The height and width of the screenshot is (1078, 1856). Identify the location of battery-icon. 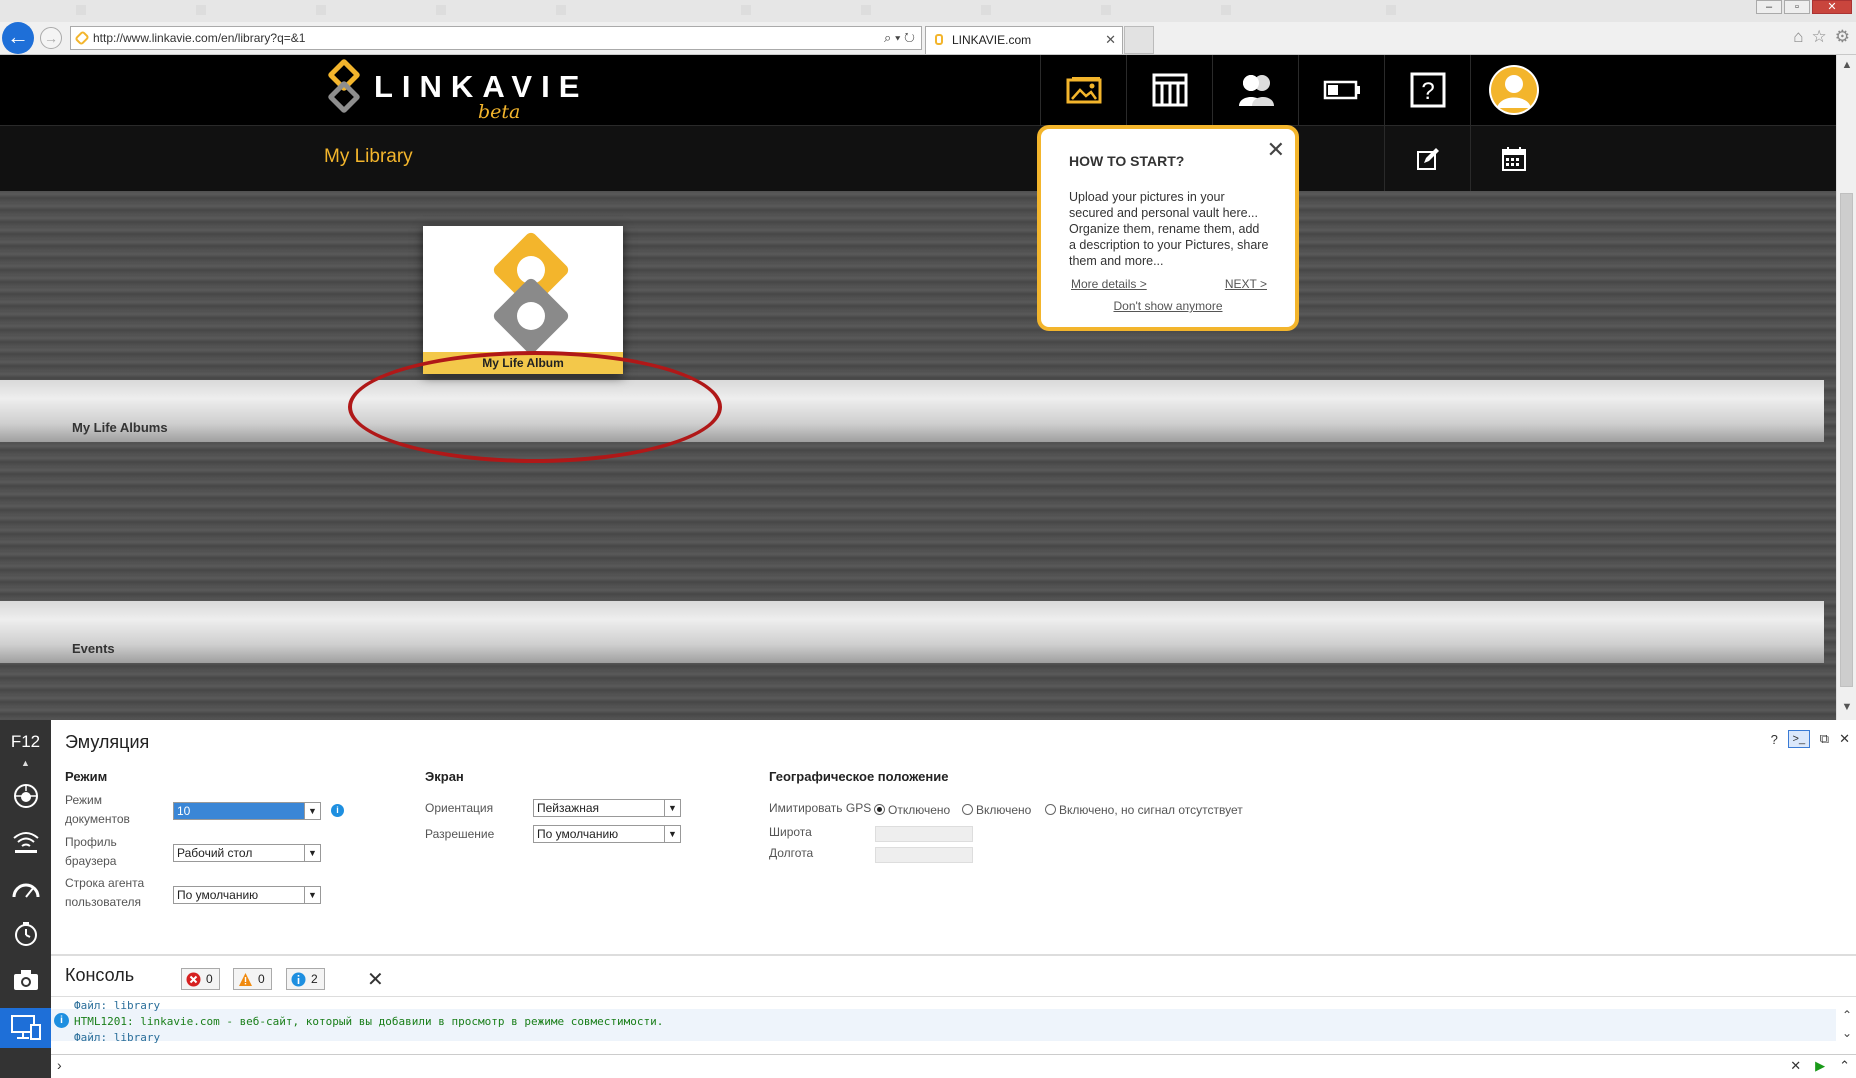
(1341, 90).